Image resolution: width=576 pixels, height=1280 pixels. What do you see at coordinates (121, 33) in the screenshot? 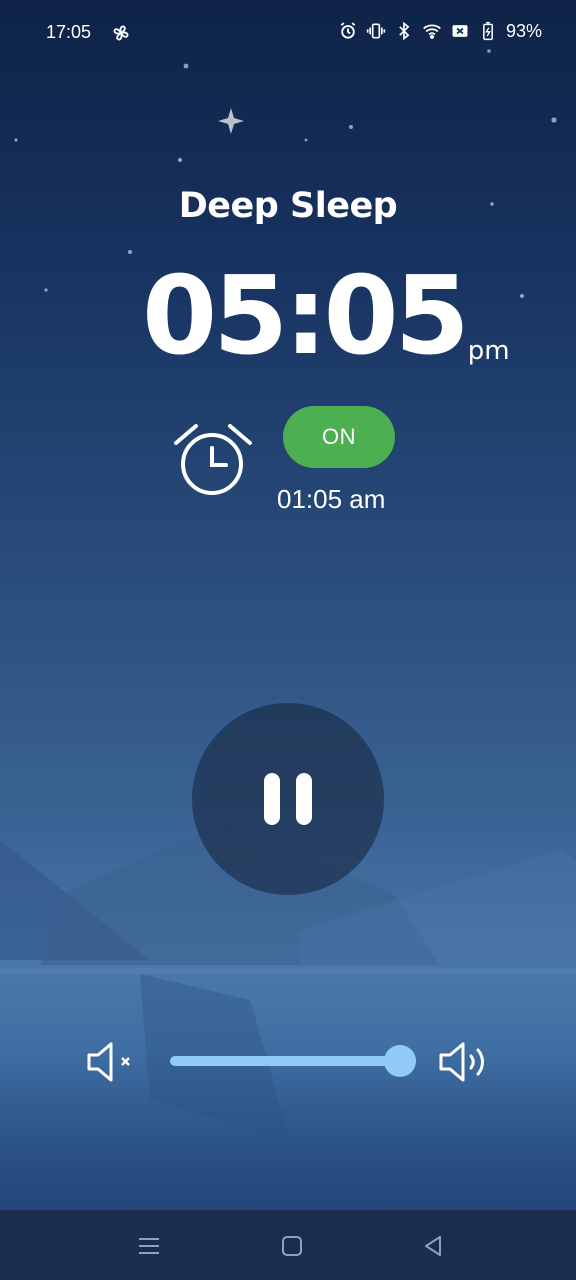
I see `fan-icon` at bounding box center [121, 33].